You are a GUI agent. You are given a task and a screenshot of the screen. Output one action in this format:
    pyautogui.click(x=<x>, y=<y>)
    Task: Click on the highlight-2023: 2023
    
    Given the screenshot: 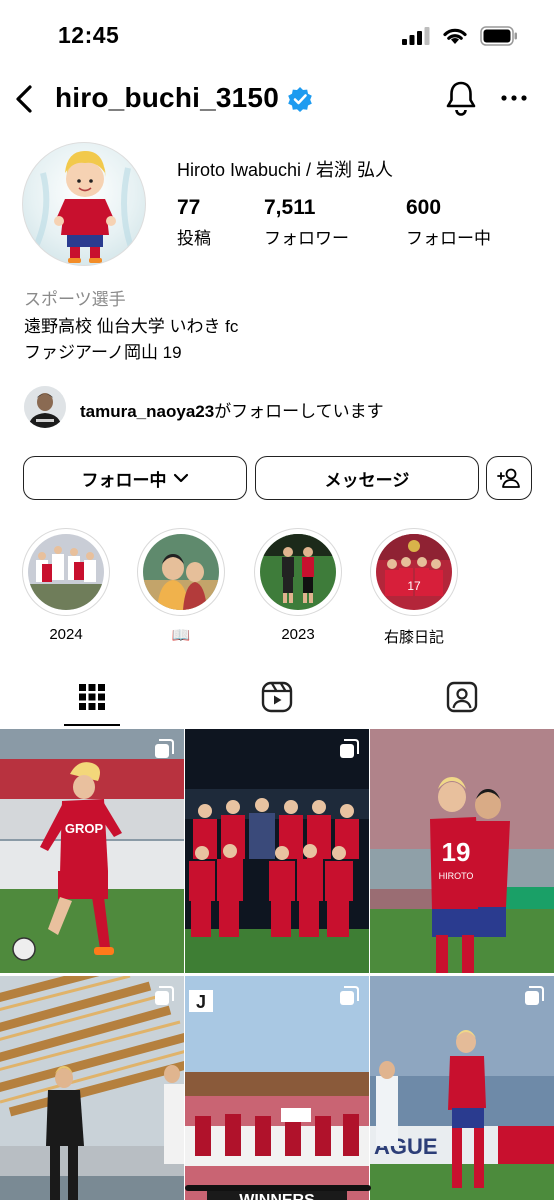 What is the action you would take?
    pyautogui.click(x=298, y=585)
    